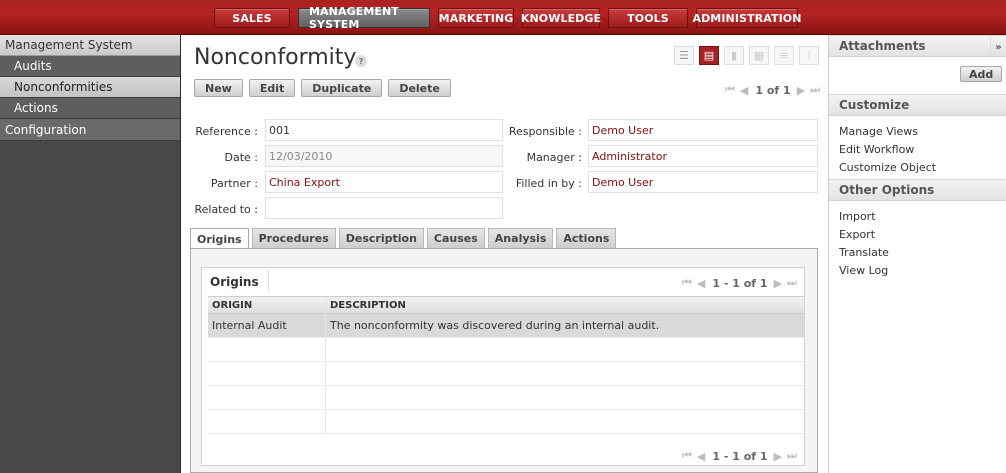 This screenshot has width=1006, height=473. What do you see at coordinates (90, 45) in the screenshot?
I see `sidebar-section-management-system: Management System` at bounding box center [90, 45].